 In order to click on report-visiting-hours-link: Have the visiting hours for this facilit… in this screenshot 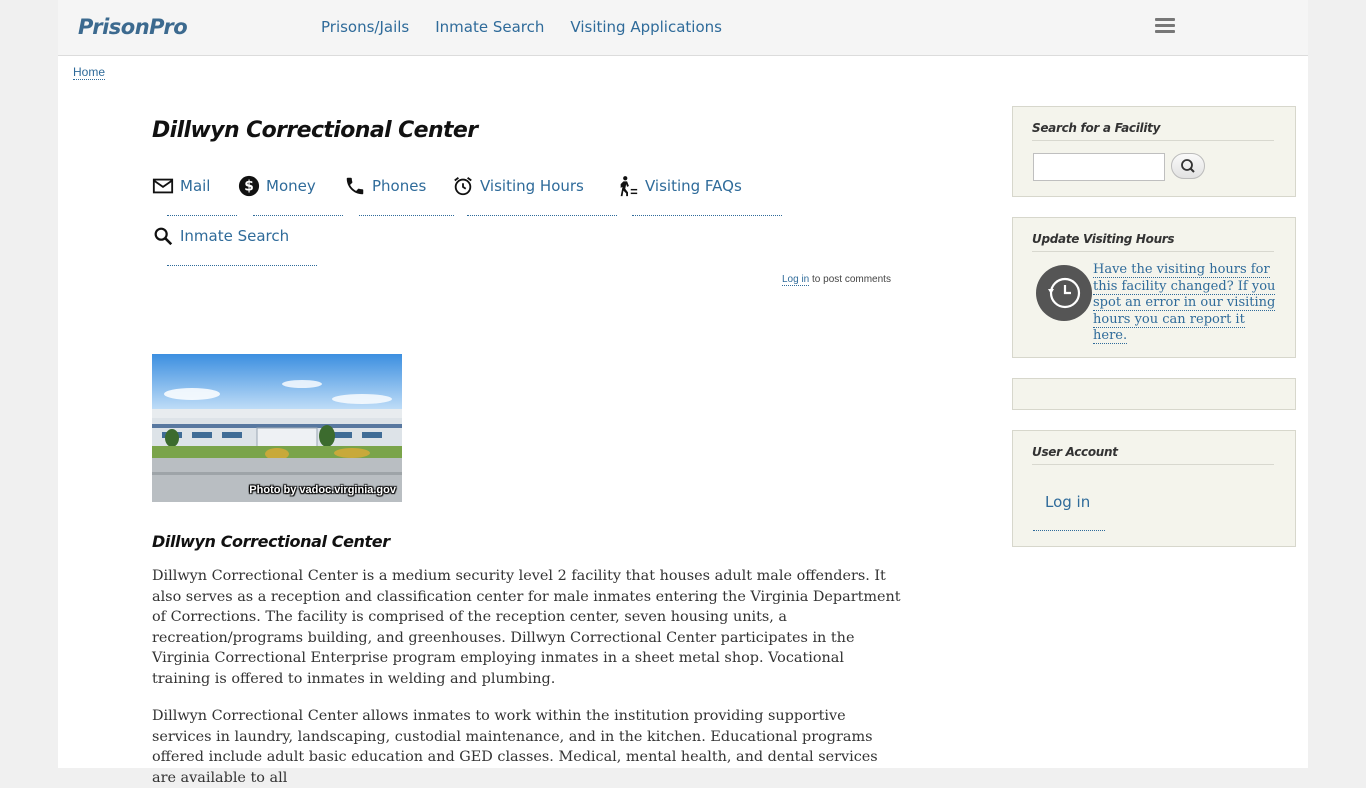, I will do `click(1186, 303)`.